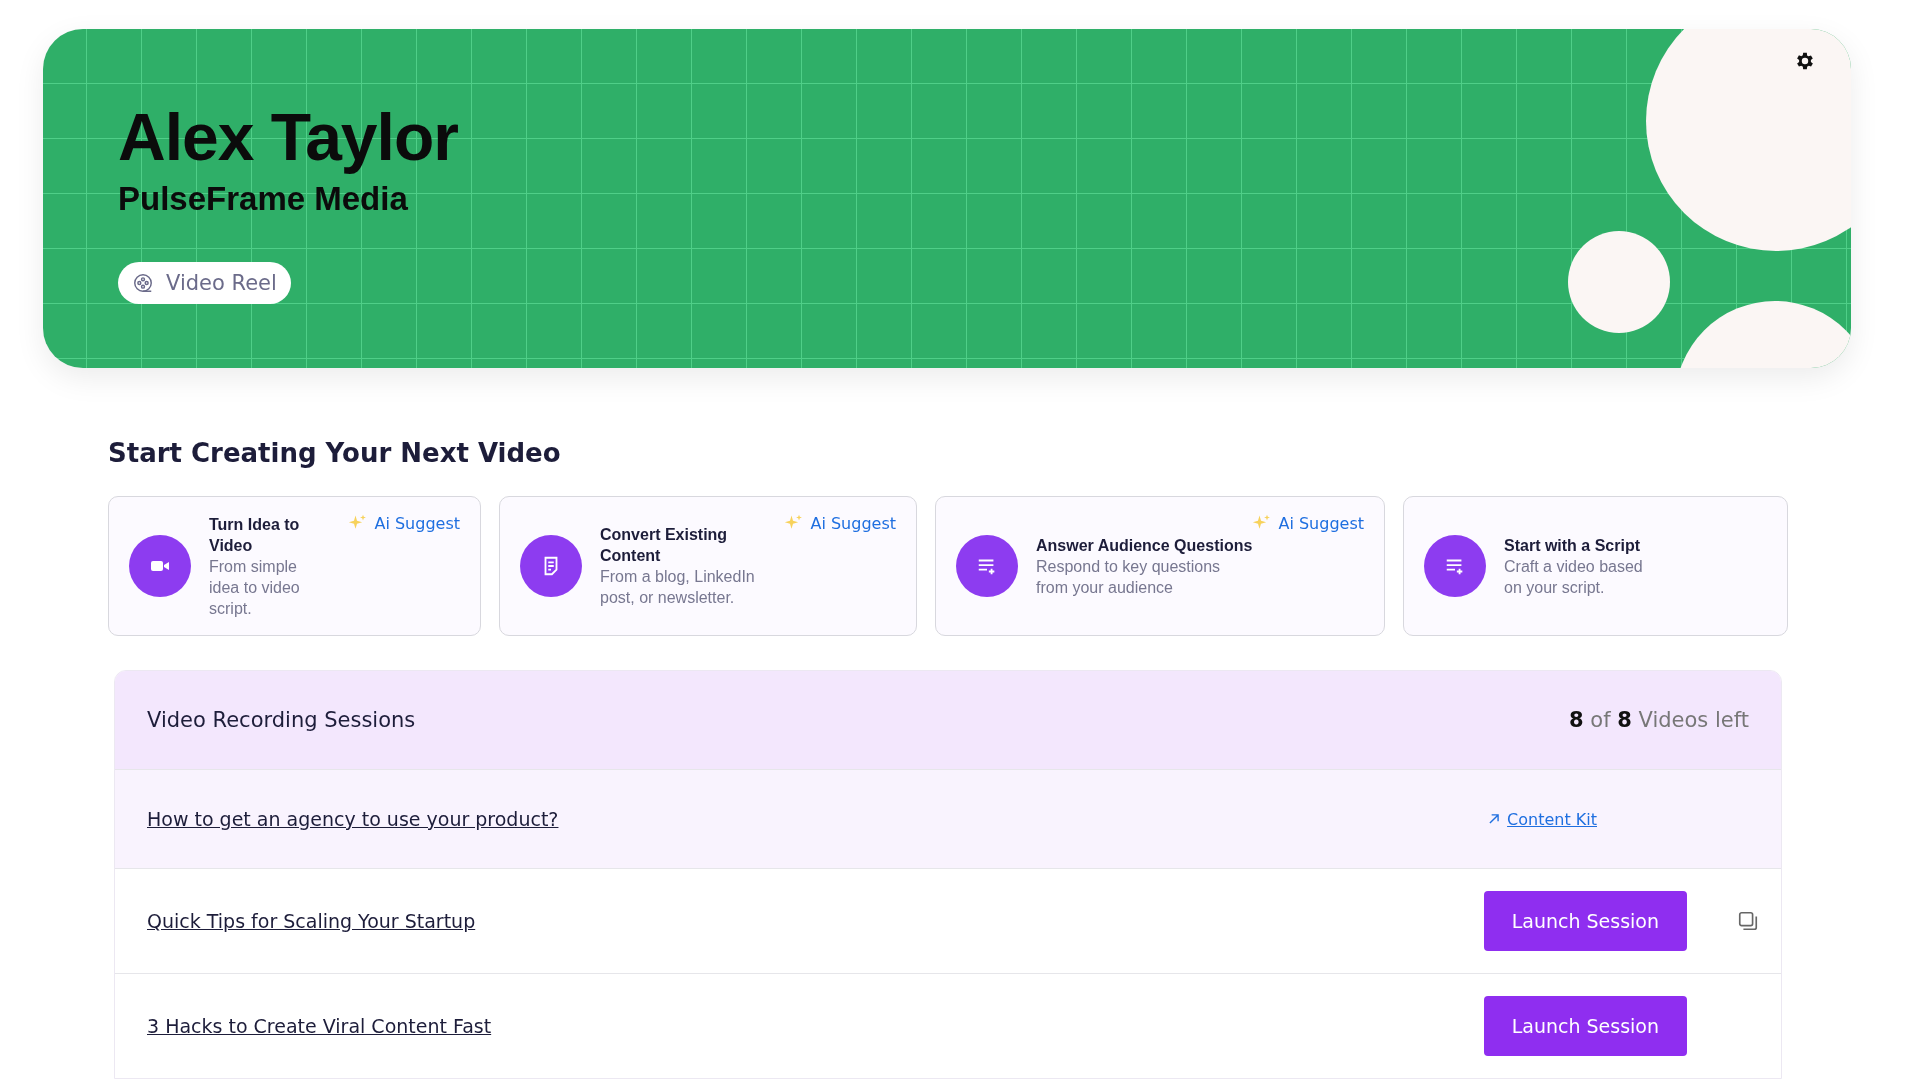 This screenshot has width=1920, height=1080. What do you see at coordinates (1574, 577) in the screenshot?
I see `option-description: Craft a video based on your script.` at bounding box center [1574, 577].